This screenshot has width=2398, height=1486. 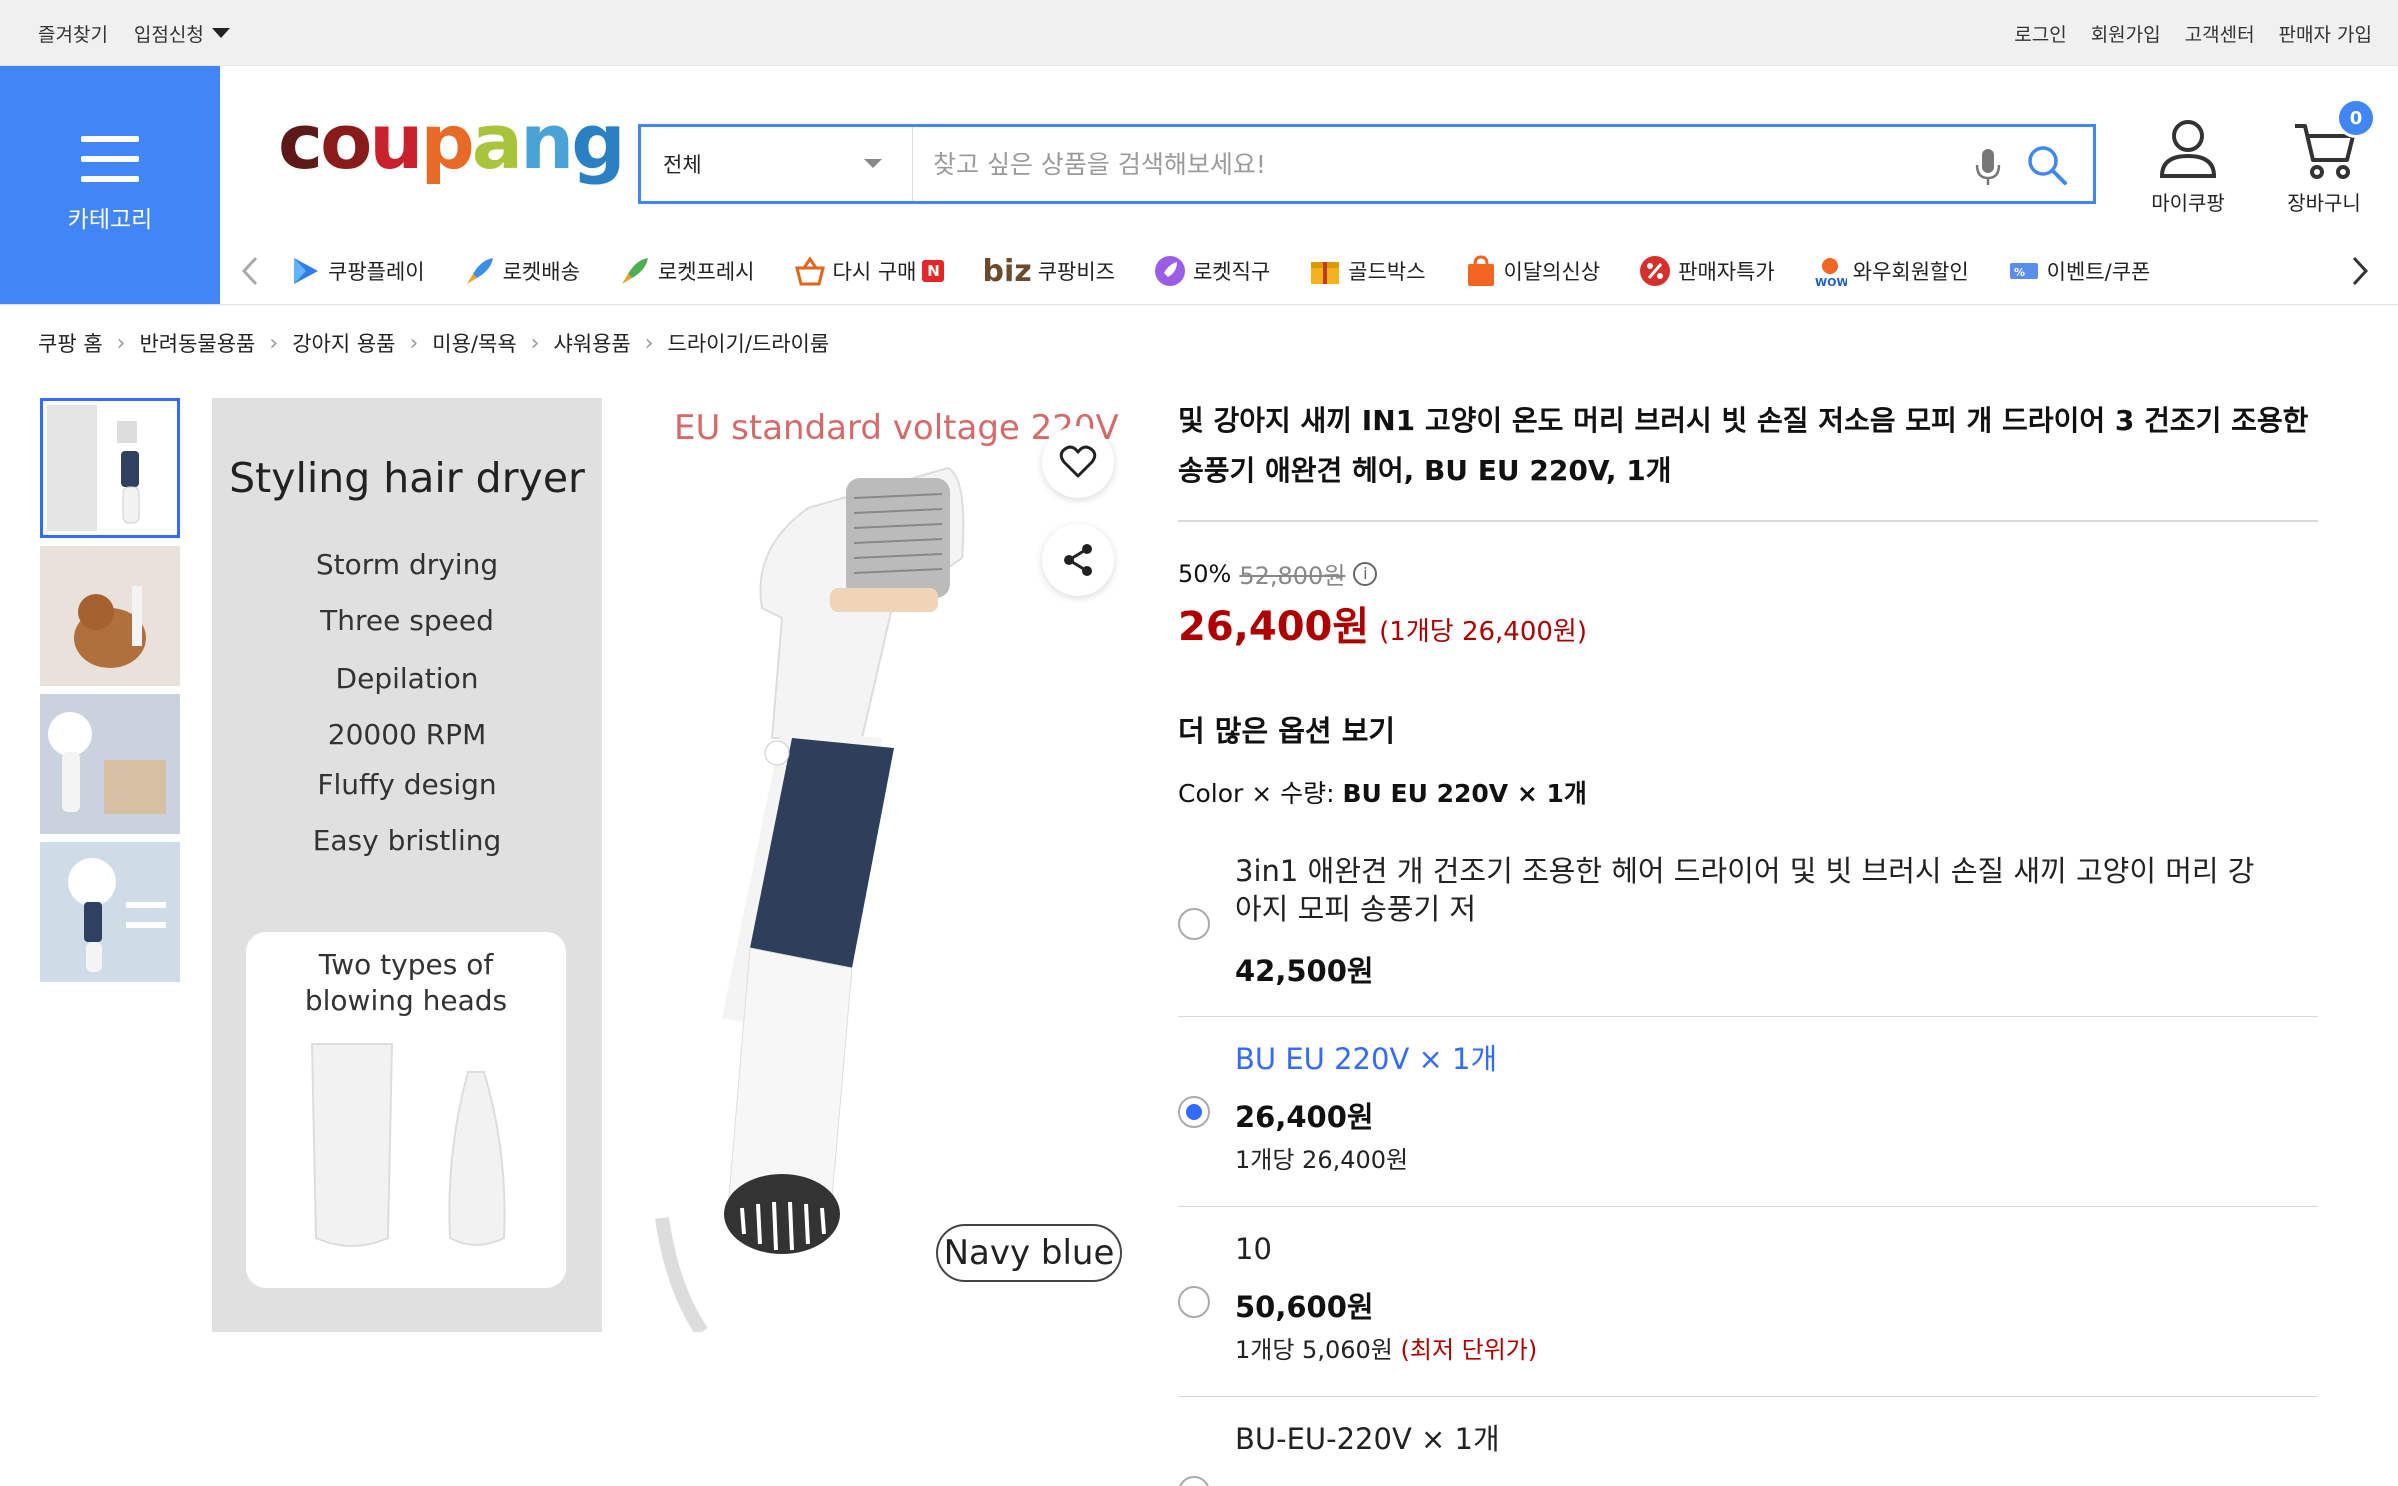 I want to click on option-summary-label: Color × 수량:, so click(x=1260, y=793).